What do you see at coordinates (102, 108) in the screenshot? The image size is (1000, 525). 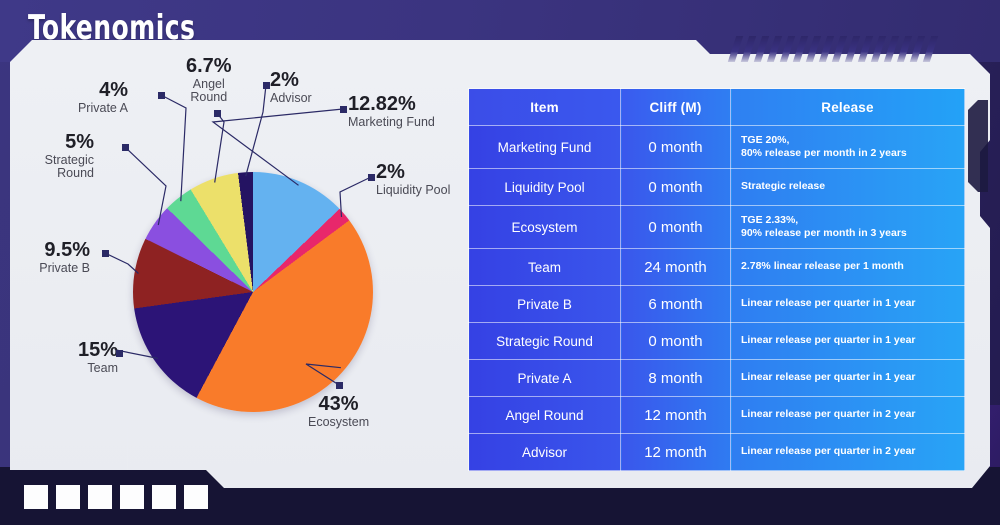 I see `pie-label-name: Private A` at bounding box center [102, 108].